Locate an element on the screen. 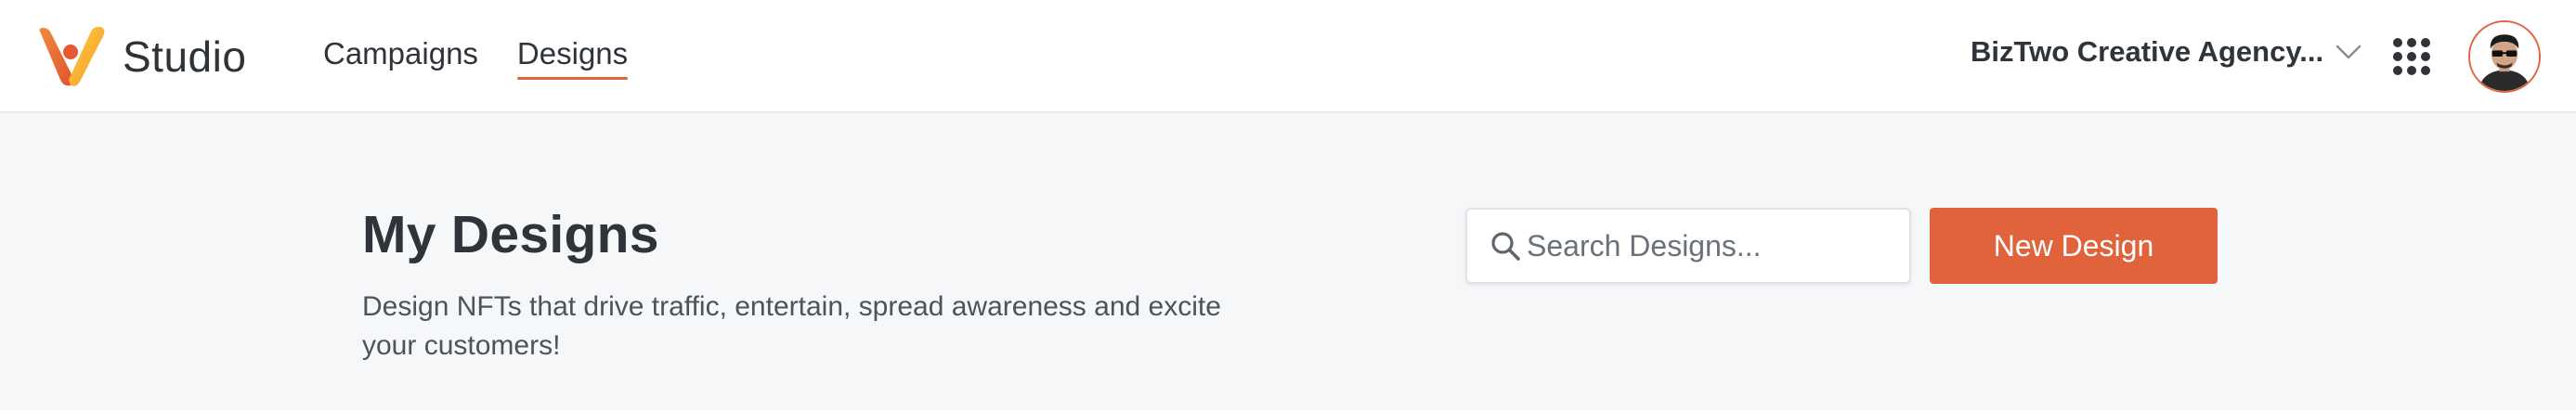 This screenshot has height=410, width=2576. nav-designs: Designs is located at coordinates (572, 57).